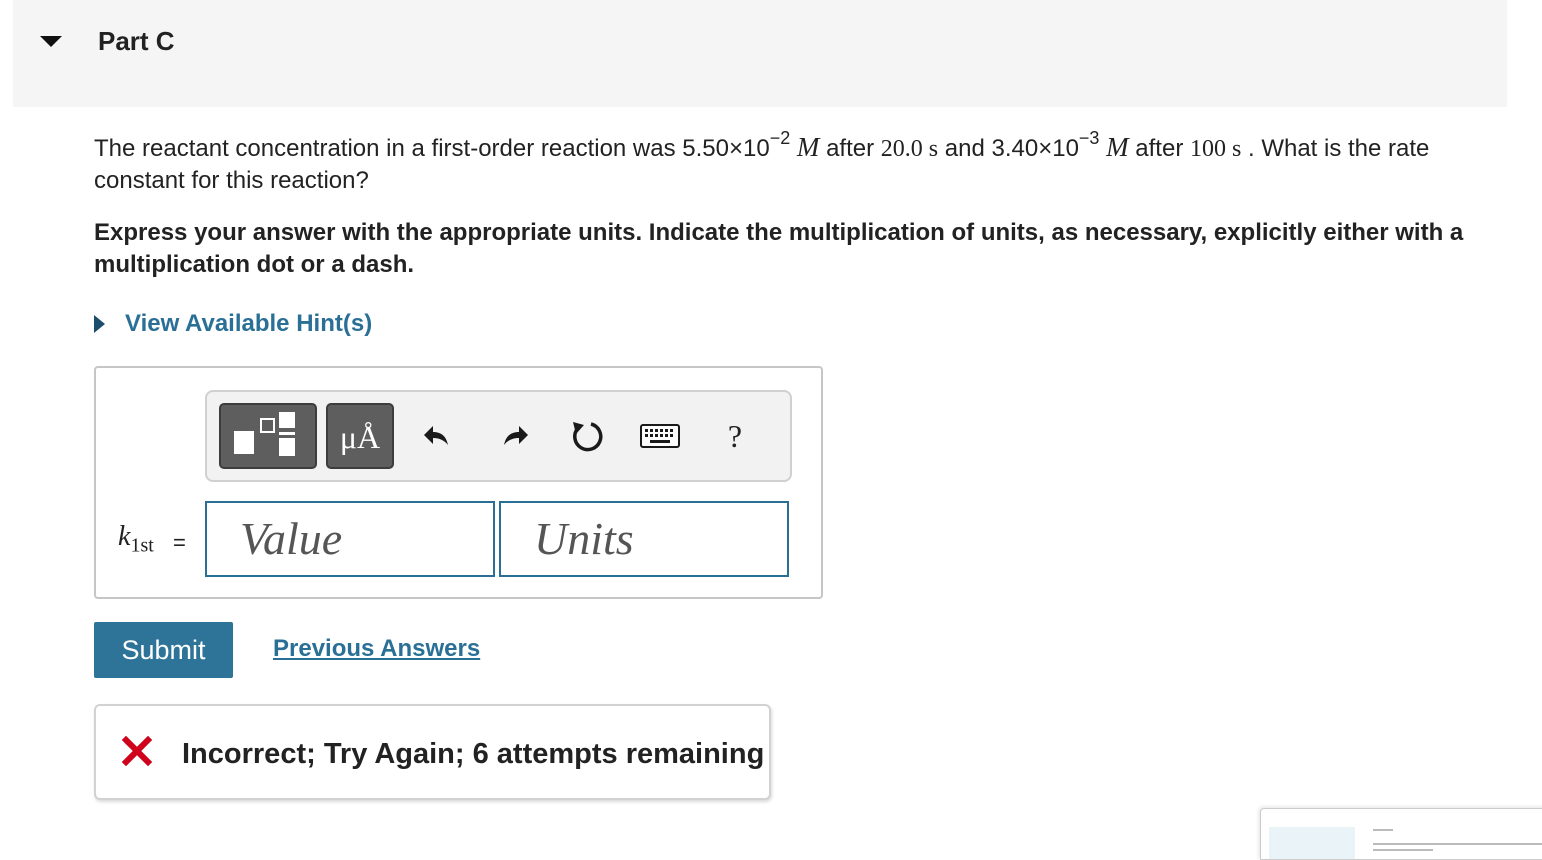 The height and width of the screenshot is (860, 1542). I want to click on variable-label: k1st, so click(136, 539).